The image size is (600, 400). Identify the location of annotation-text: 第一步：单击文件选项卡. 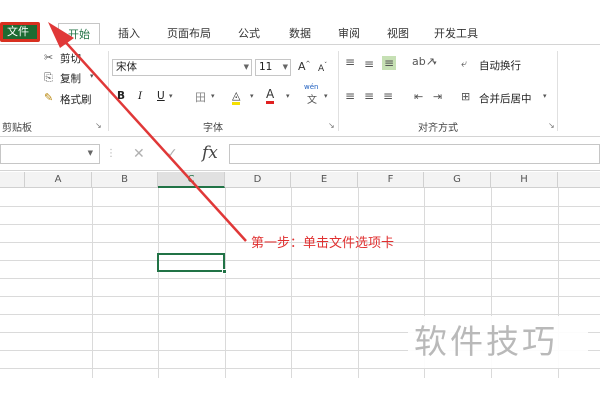
(323, 243).